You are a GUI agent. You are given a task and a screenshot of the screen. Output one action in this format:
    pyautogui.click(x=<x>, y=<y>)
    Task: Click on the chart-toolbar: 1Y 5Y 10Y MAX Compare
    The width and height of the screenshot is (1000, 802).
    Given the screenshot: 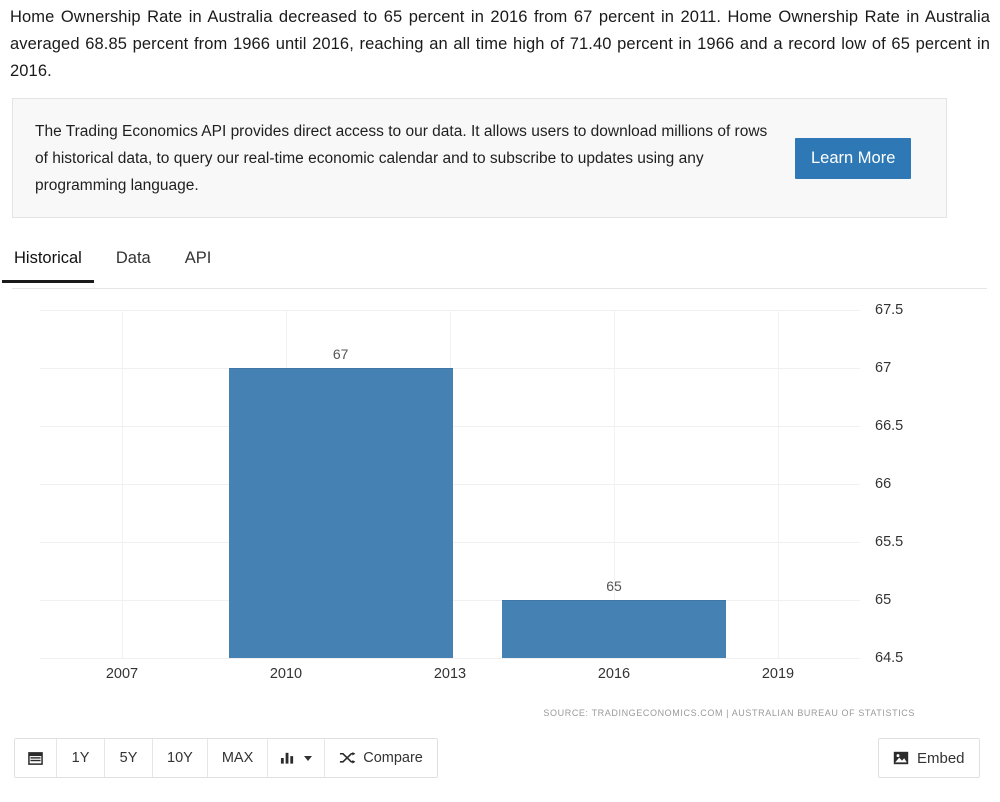 What is the action you would take?
    pyautogui.click(x=226, y=758)
    